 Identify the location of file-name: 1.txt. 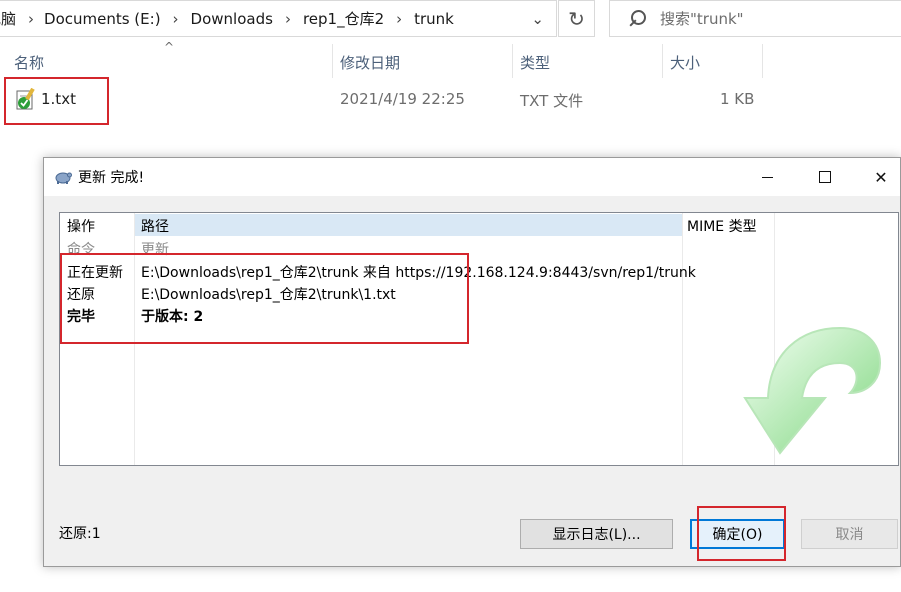
(58, 99).